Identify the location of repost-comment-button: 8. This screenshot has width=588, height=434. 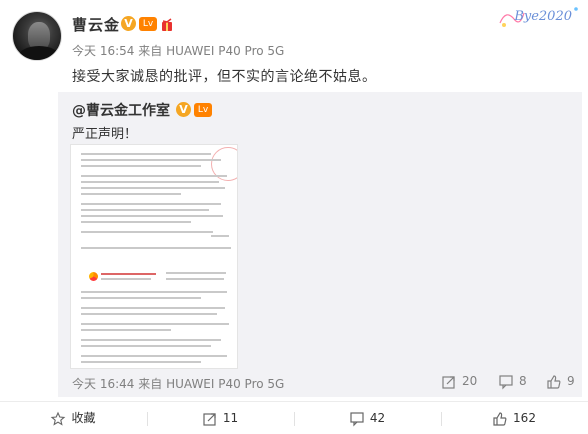
(513, 381).